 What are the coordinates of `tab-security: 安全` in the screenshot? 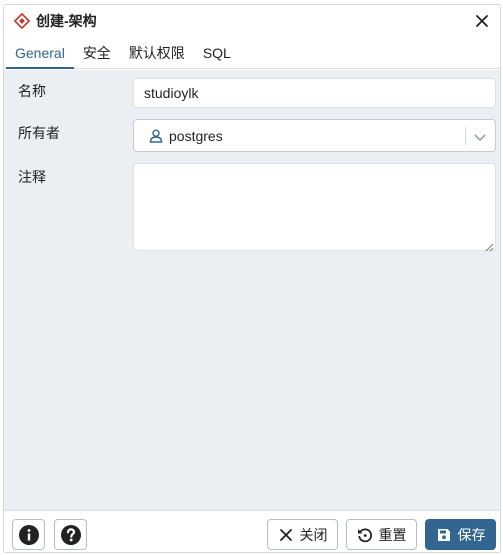 It's located at (97, 52).